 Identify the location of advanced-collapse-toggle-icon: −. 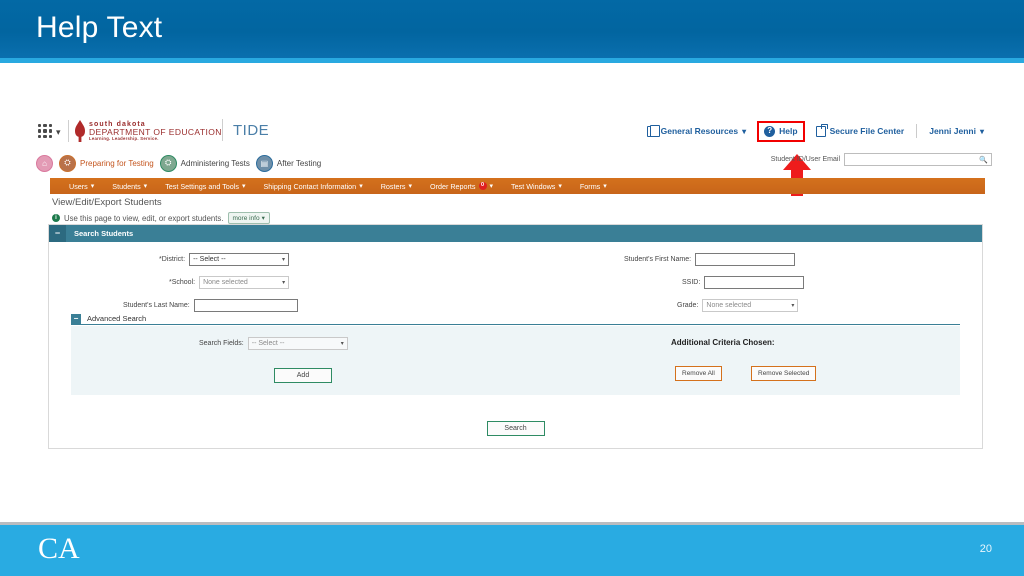
(76, 318).